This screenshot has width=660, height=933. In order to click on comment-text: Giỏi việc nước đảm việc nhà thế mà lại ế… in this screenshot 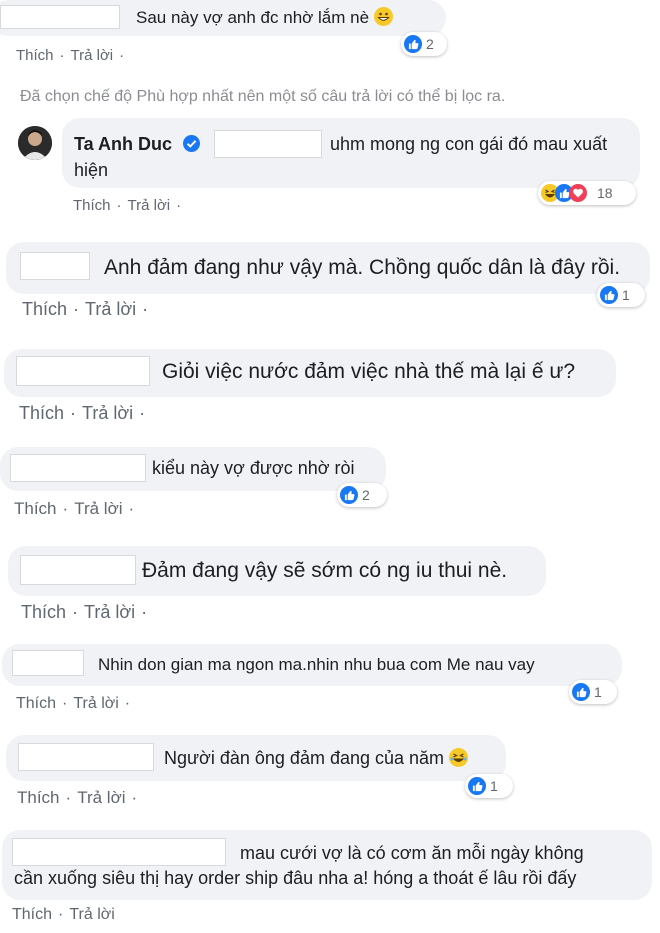, I will do `click(369, 371)`.